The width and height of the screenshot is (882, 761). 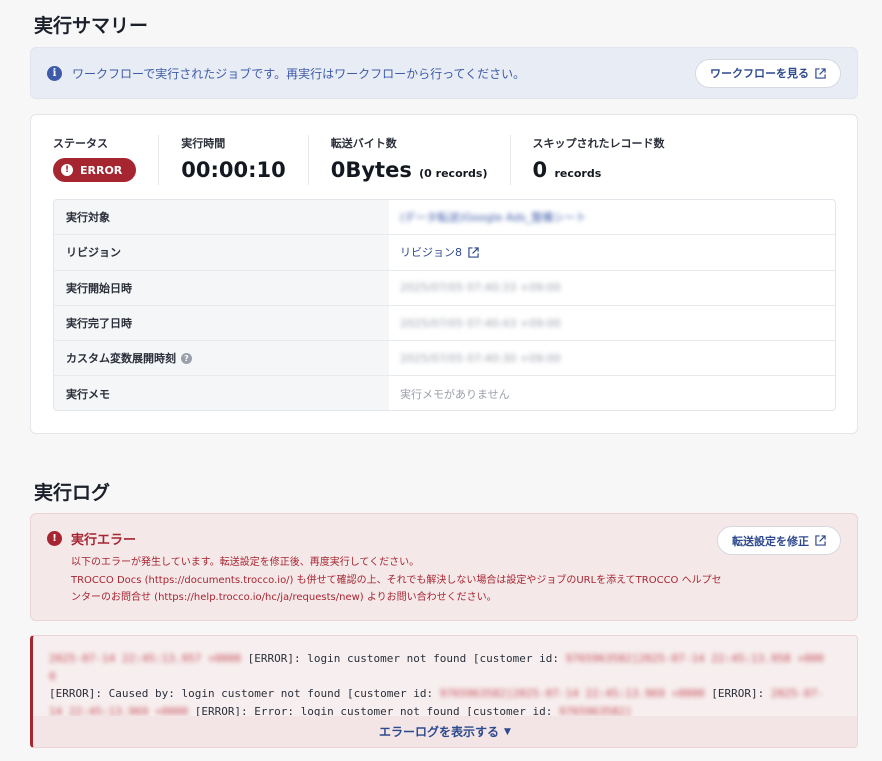 I want to click on stat-skipped: スキップされたレコード数 0 records, so click(x=610, y=160).